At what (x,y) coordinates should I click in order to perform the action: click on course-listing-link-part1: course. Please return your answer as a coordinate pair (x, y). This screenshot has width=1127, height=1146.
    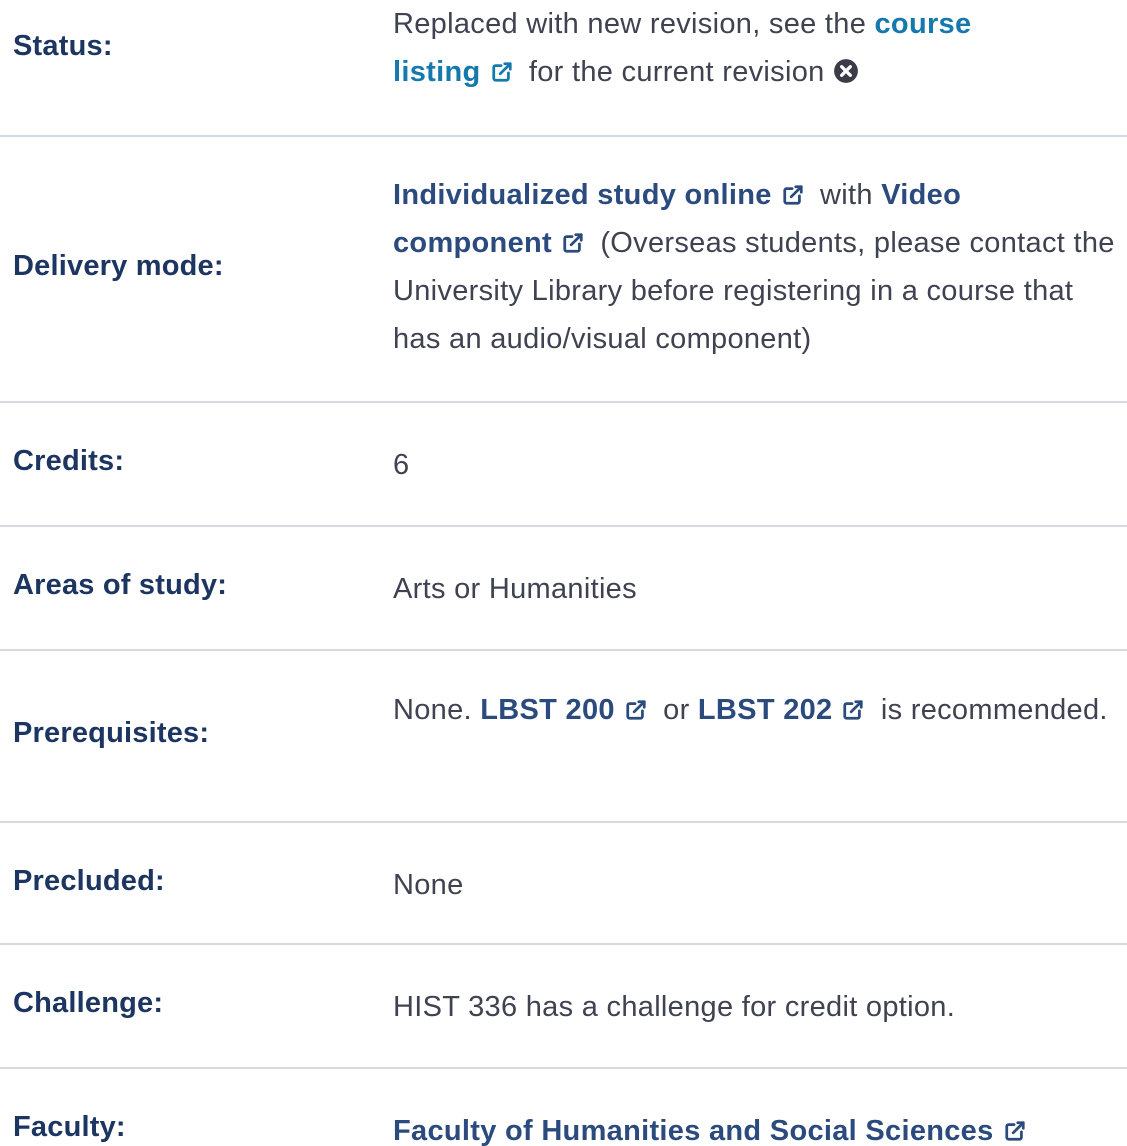
    Looking at the image, I should click on (923, 24).